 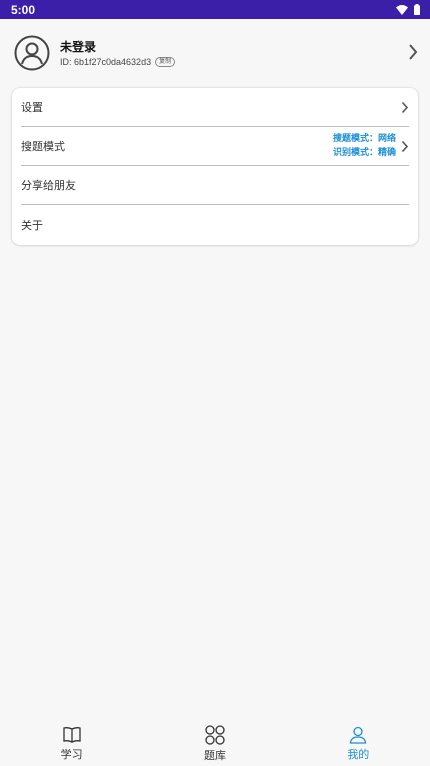 What do you see at coordinates (23, 9) in the screenshot?
I see `status-time: 5:00` at bounding box center [23, 9].